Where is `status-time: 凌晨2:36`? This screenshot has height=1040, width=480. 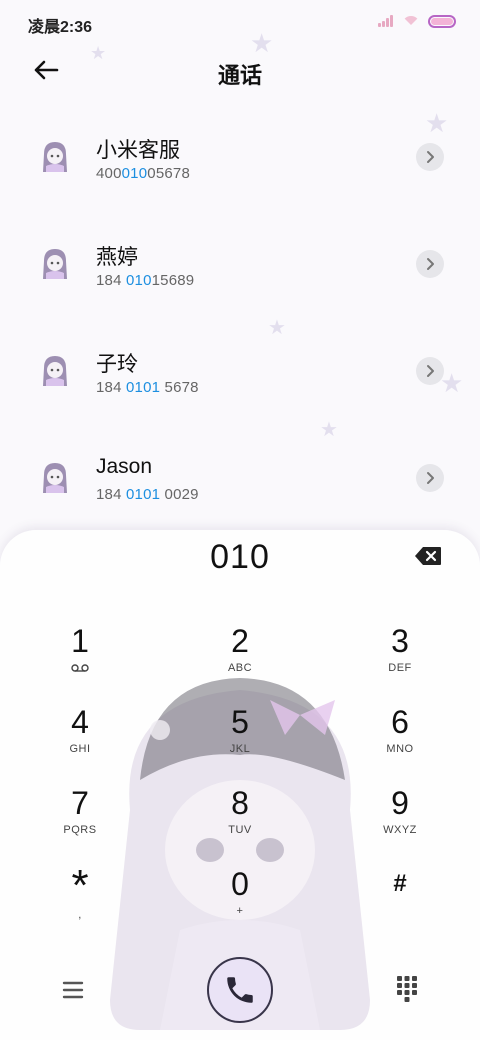
status-time: 凌晨2:36 is located at coordinates (60, 27).